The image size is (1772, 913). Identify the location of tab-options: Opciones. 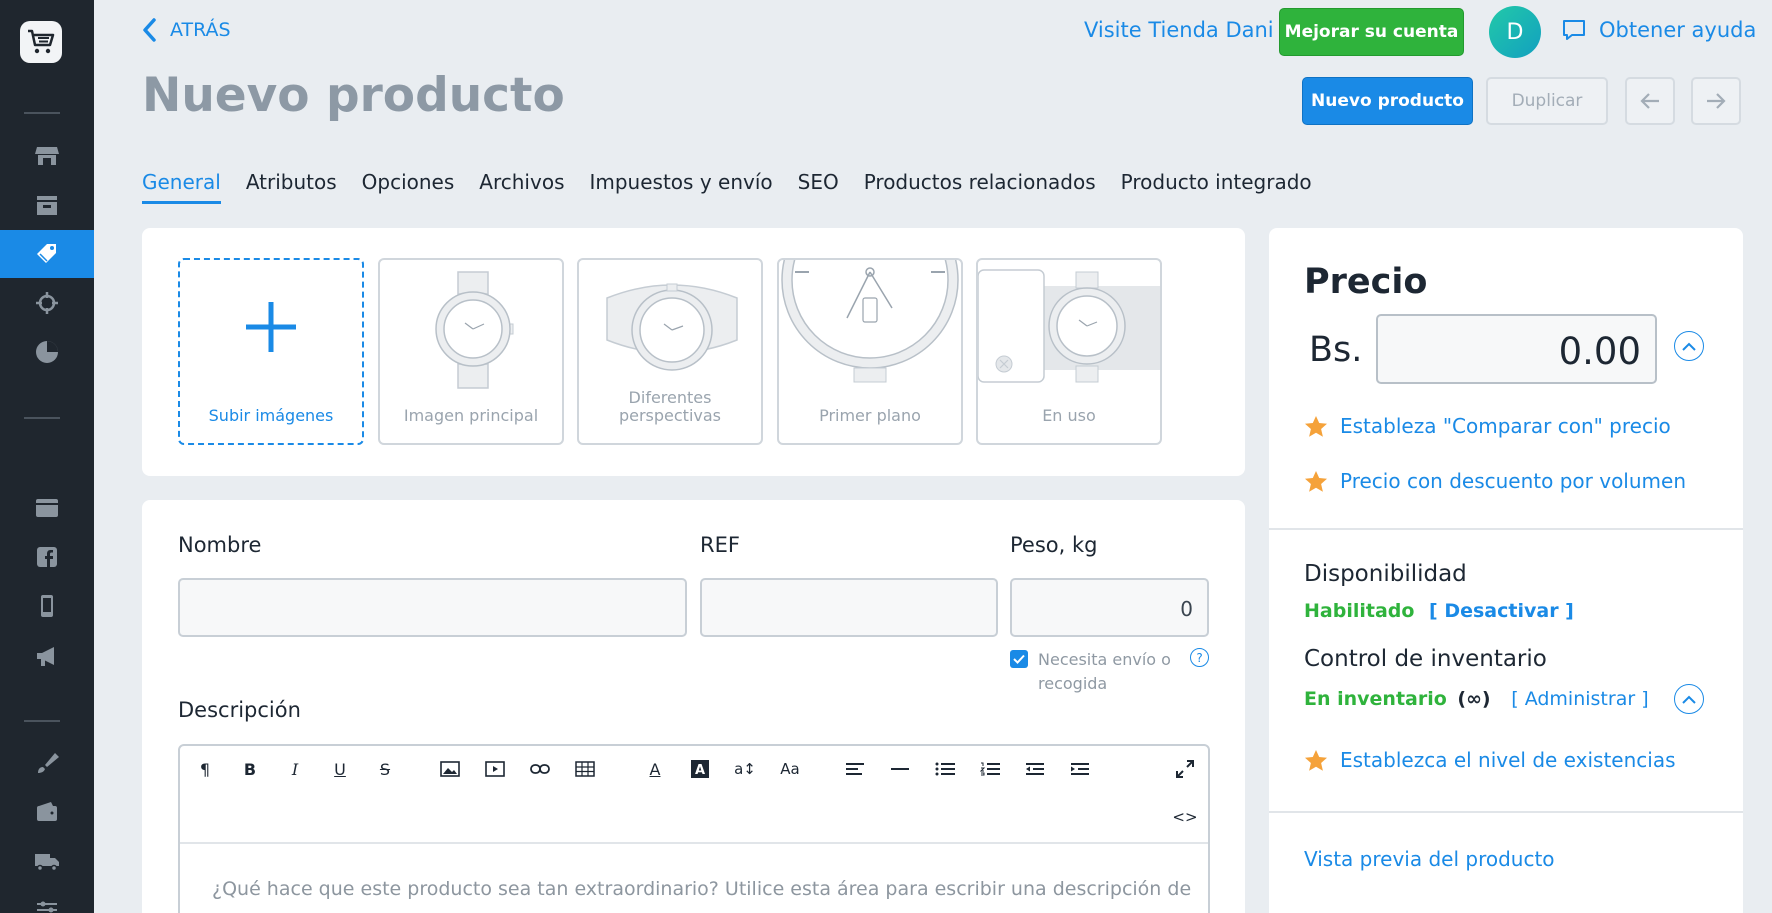
(408, 187).